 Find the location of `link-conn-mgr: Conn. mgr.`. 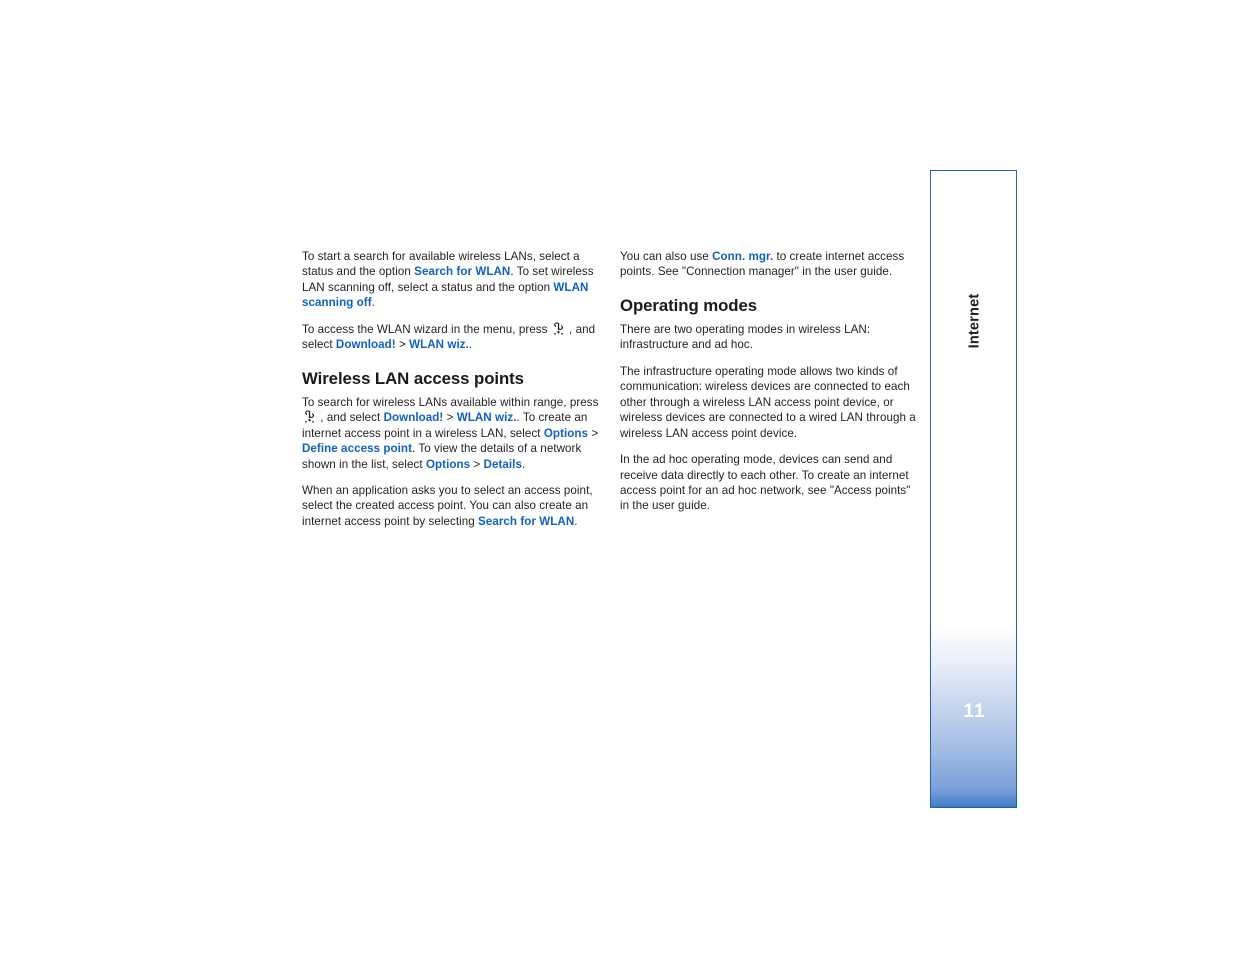

link-conn-mgr: Conn. mgr. is located at coordinates (742, 256).